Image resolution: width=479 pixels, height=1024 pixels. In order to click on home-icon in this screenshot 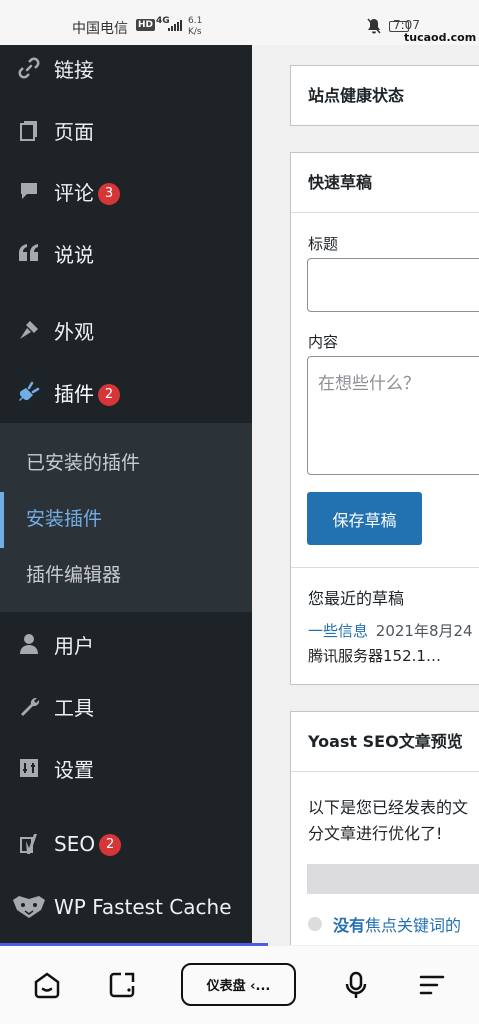, I will do `click(47, 985)`.